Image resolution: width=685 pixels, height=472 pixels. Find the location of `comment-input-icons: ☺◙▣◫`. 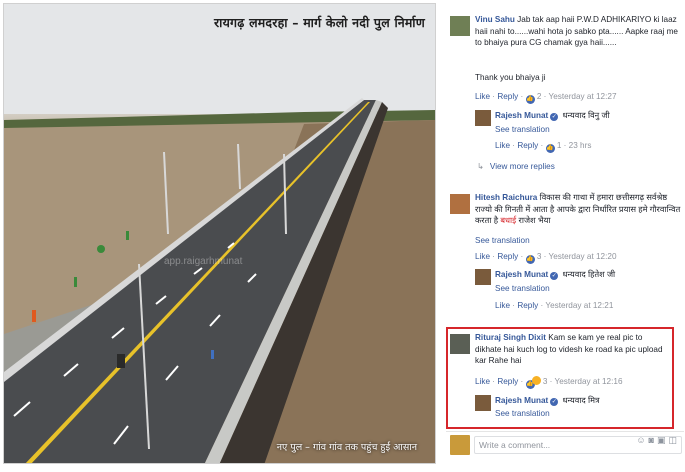

comment-input-icons: ☺◙▣◫ is located at coordinates (658, 440).